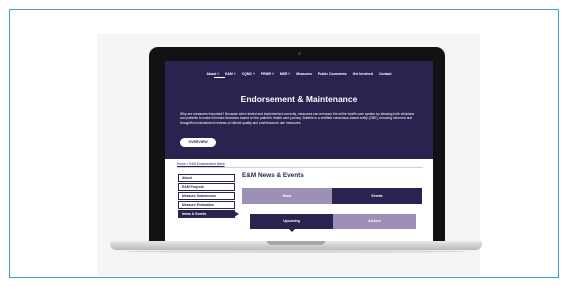 This screenshot has width=572, height=287. What do you see at coordinates (377, 196) in the screenshot?
I see `tab-events: Events` at bounding box center [377, 196].